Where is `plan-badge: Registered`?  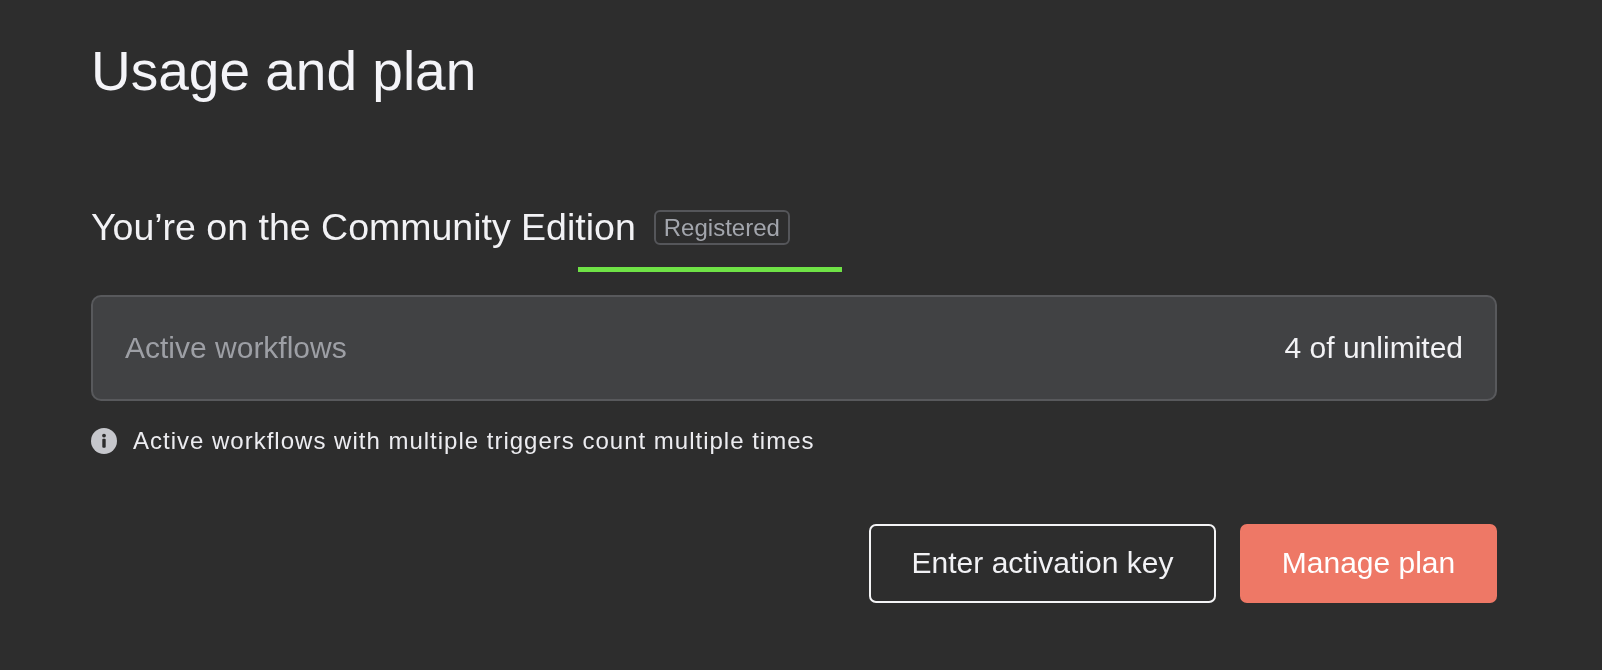 plan-badge: Registered is located at coordinates (721, 228).